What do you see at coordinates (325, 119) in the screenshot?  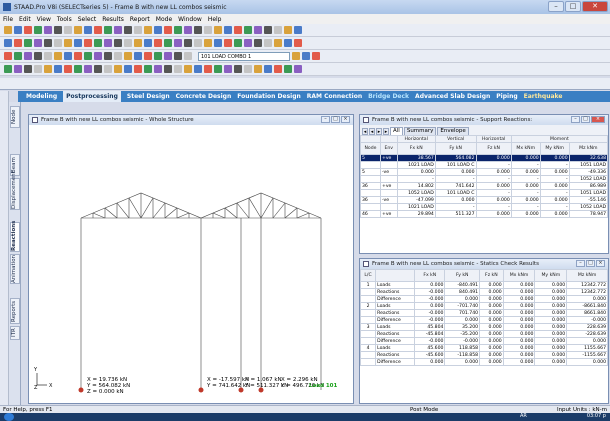 I see `structure-minimize-button: –` at bounding box center [325, 119].